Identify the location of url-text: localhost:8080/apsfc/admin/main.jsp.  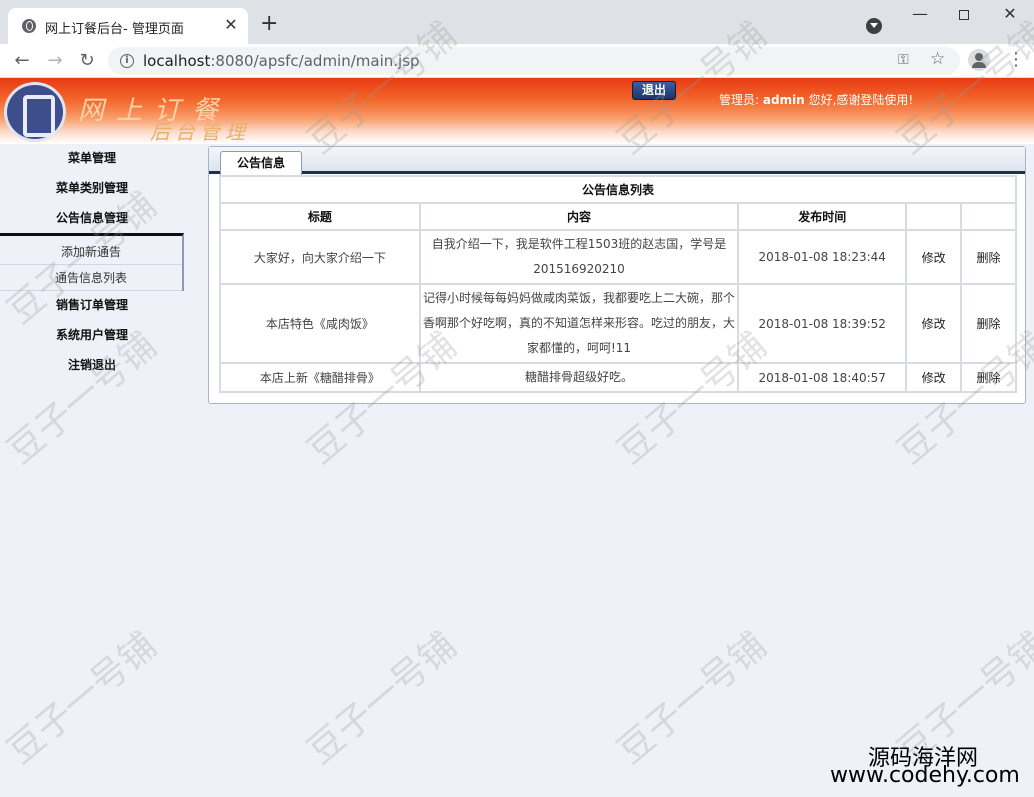
(281, 61).